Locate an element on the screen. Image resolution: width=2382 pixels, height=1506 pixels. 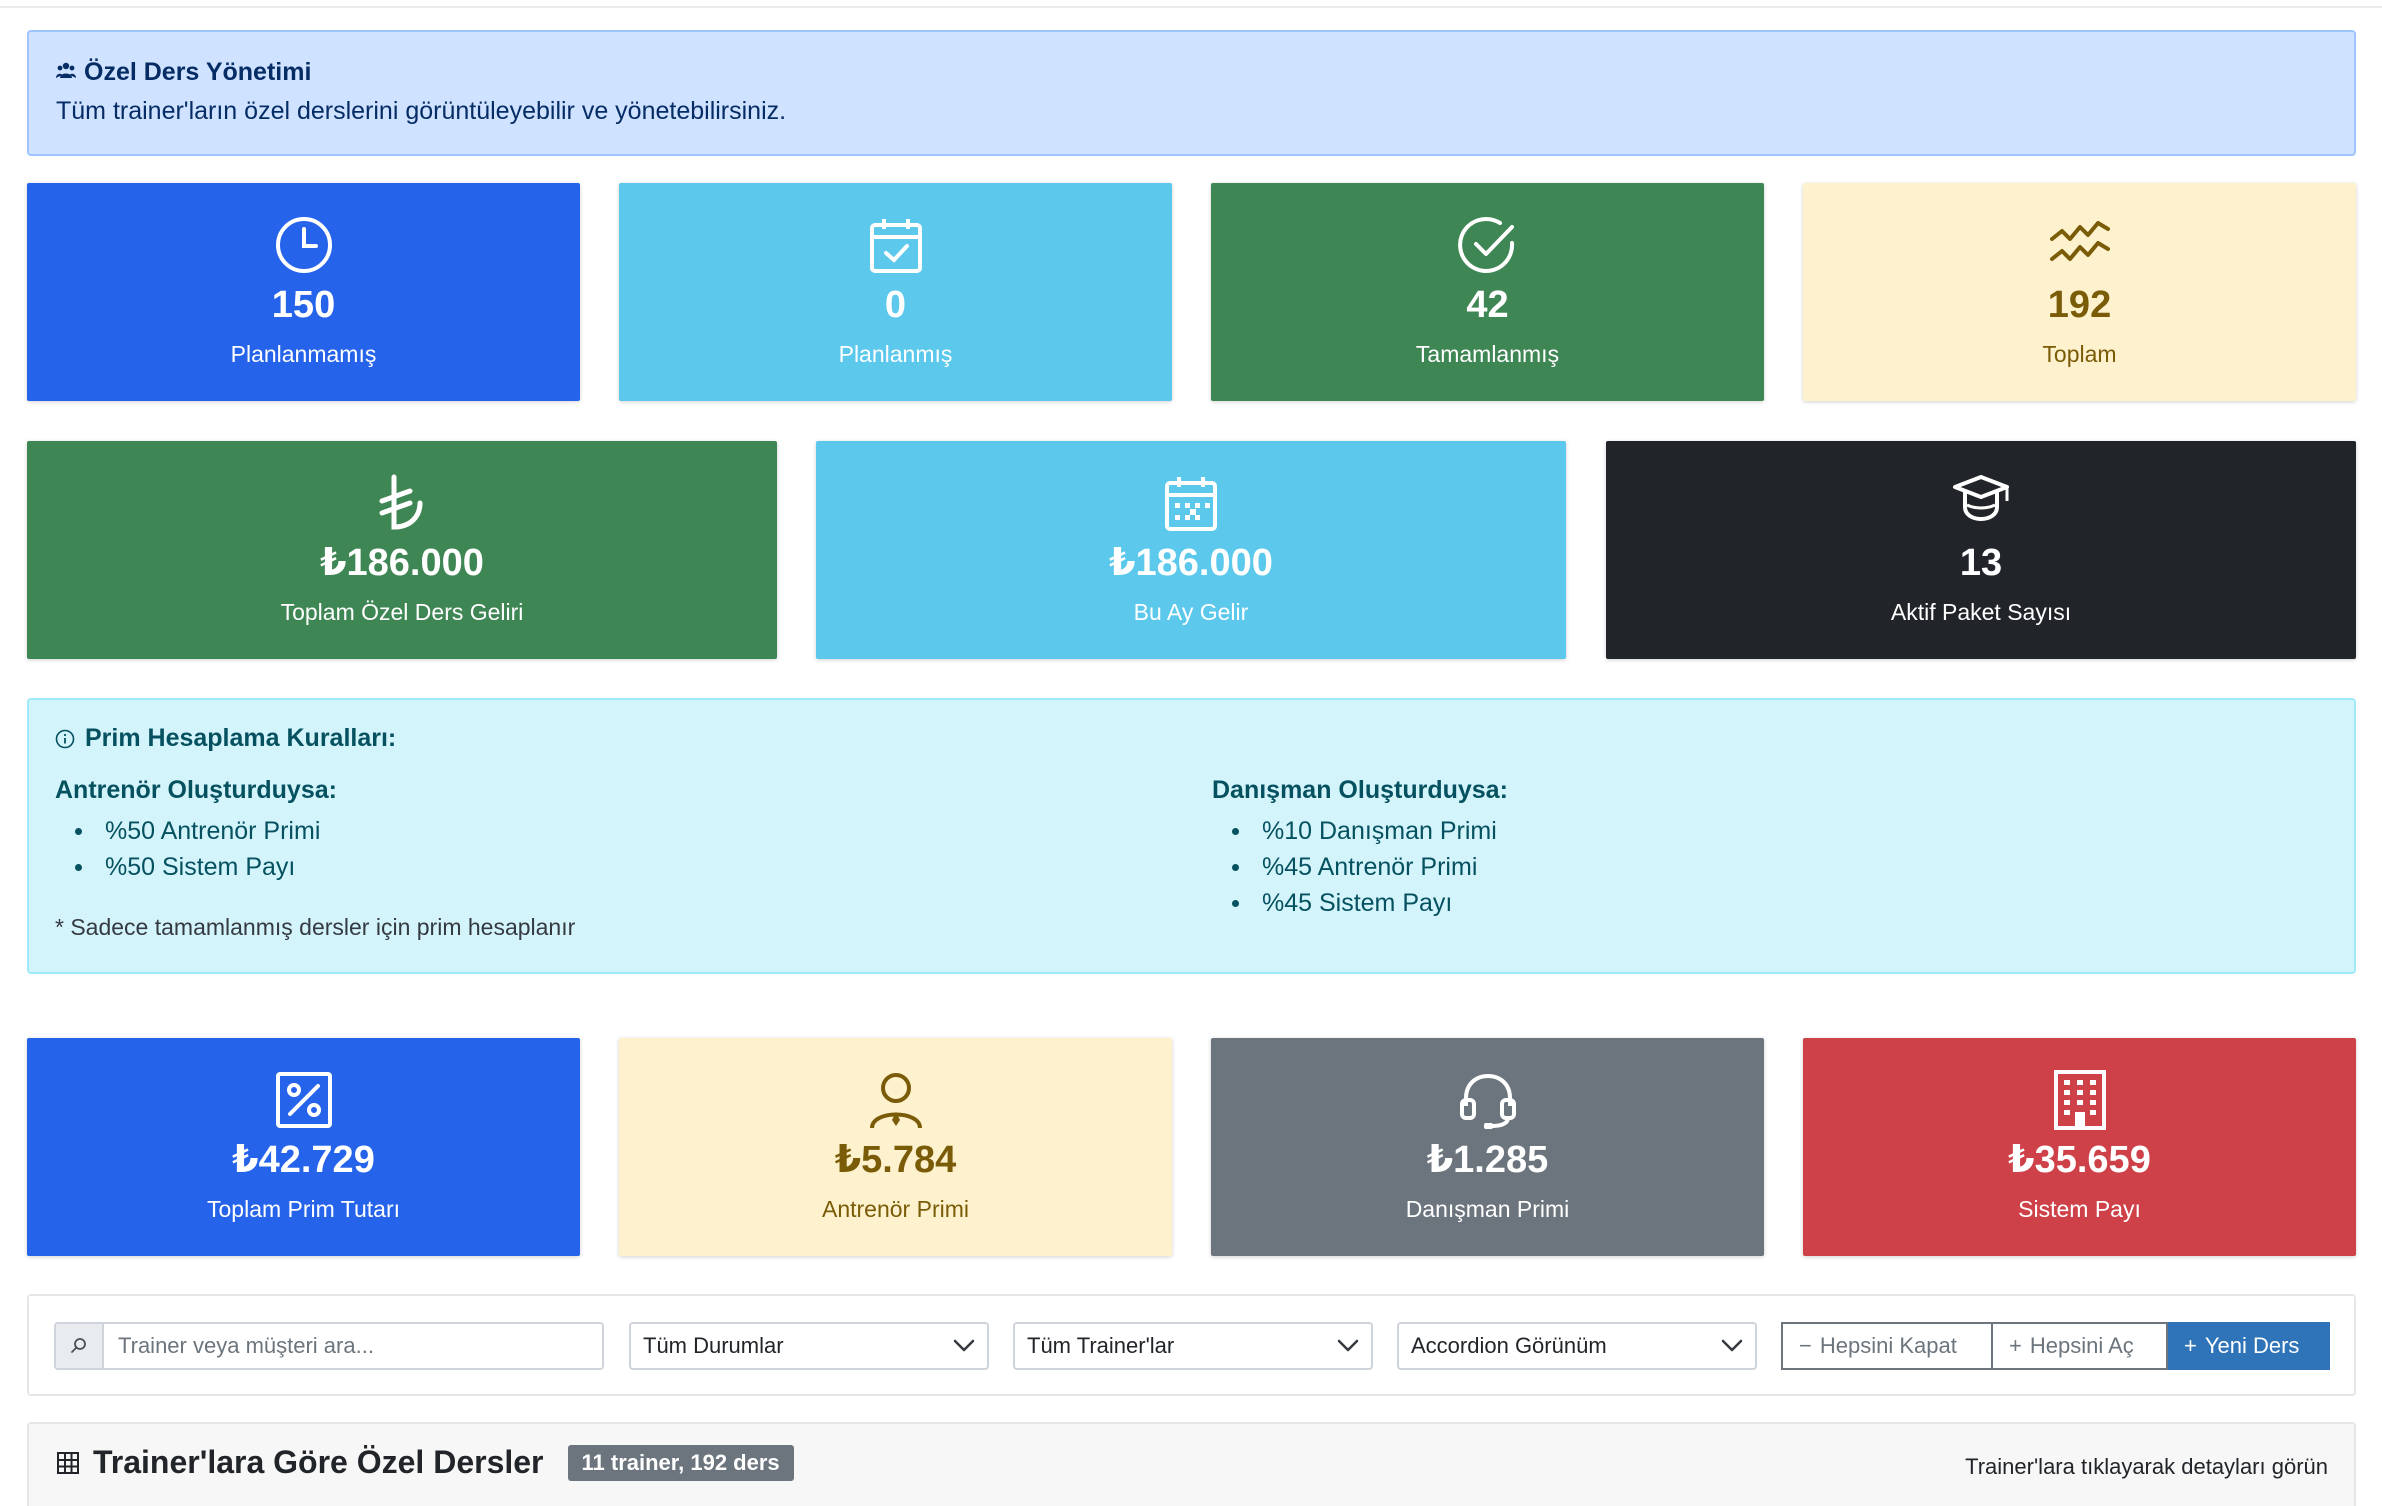
commission-card-total: ₺42.729 Toplam Prim Tutarı is located at coordinates (303, 1147).